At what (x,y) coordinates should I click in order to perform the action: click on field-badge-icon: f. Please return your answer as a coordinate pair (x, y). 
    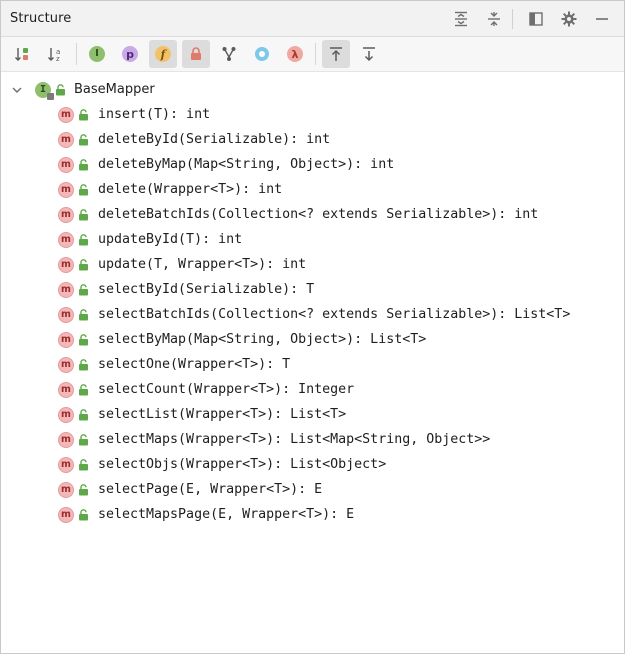
    Looking at the image, I should click on (163, 54).